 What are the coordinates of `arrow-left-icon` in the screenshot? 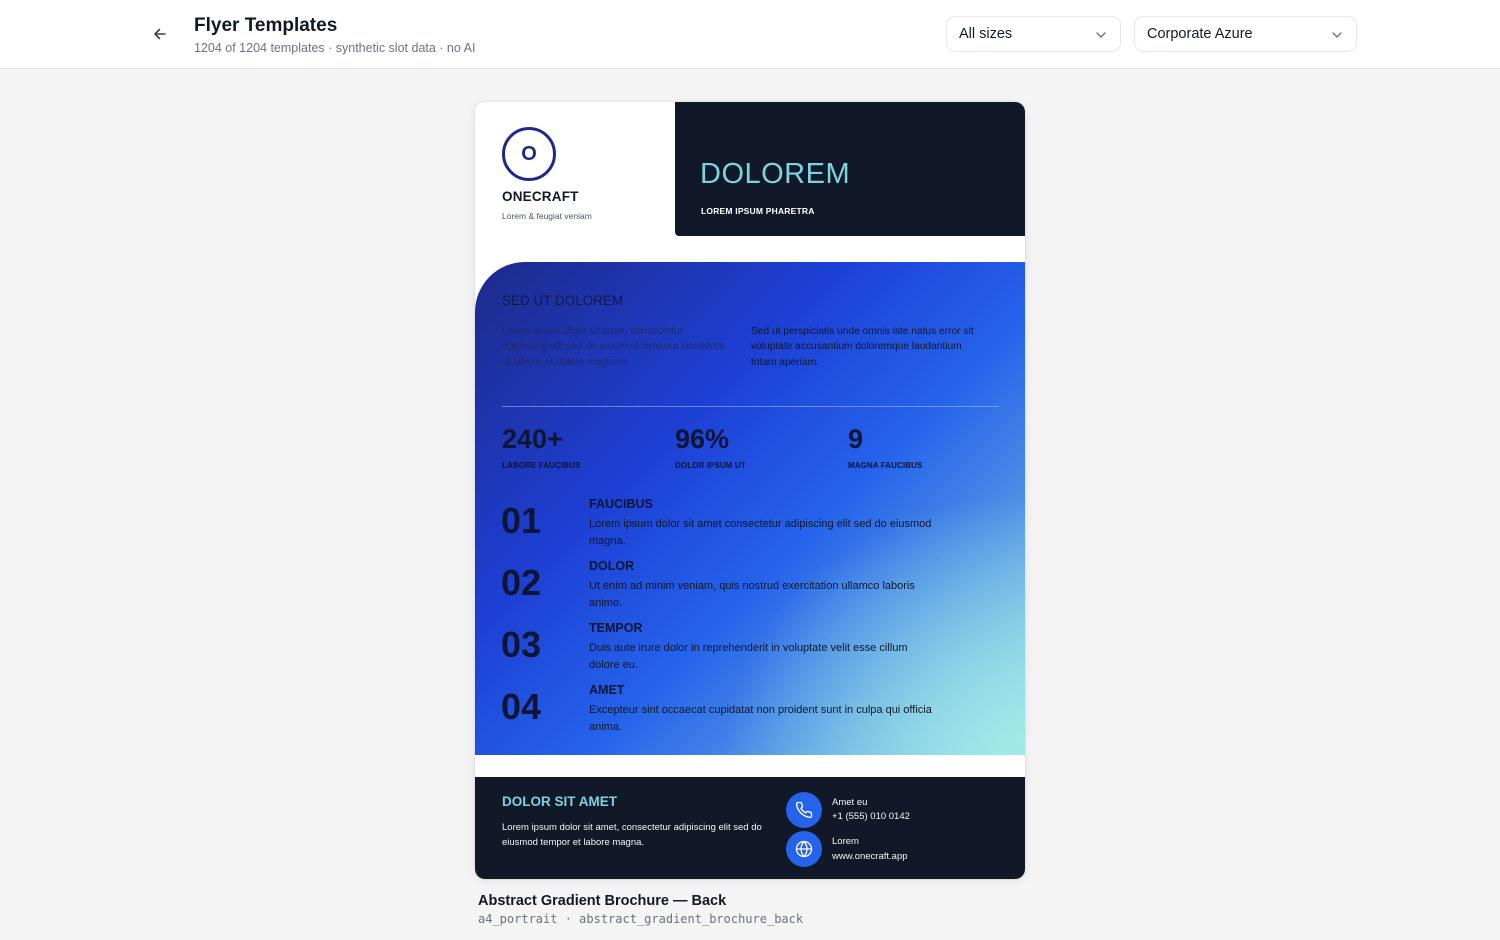 It's located at (160, 34).